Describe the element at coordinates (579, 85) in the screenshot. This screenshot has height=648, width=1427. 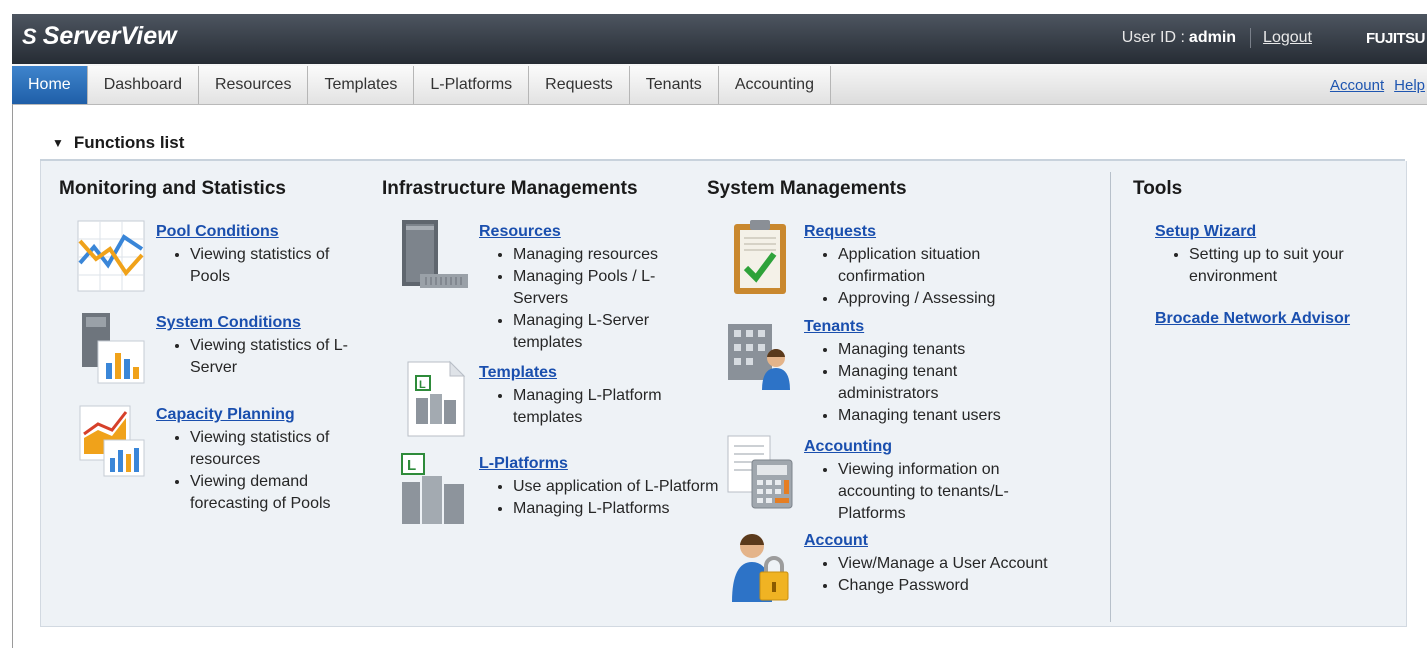
I see `tab-requests: Requests` at that location.